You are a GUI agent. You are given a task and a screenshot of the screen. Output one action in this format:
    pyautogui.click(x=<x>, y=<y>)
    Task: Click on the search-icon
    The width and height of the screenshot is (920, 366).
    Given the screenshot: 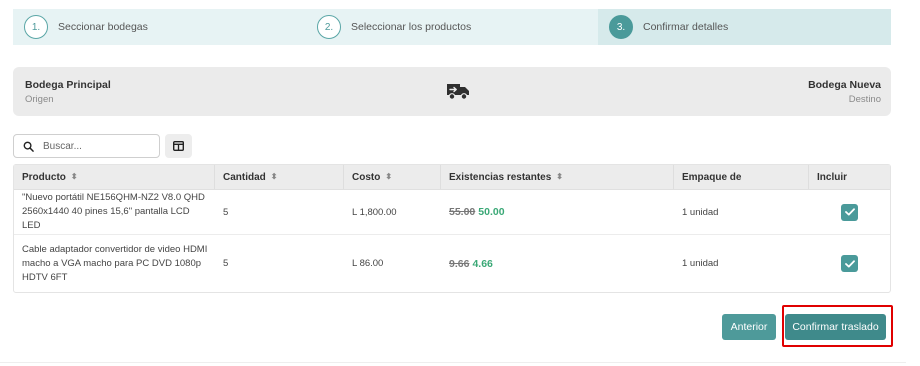 What is the action you would take?
    pyautogui.click(x=28, y=146)
    